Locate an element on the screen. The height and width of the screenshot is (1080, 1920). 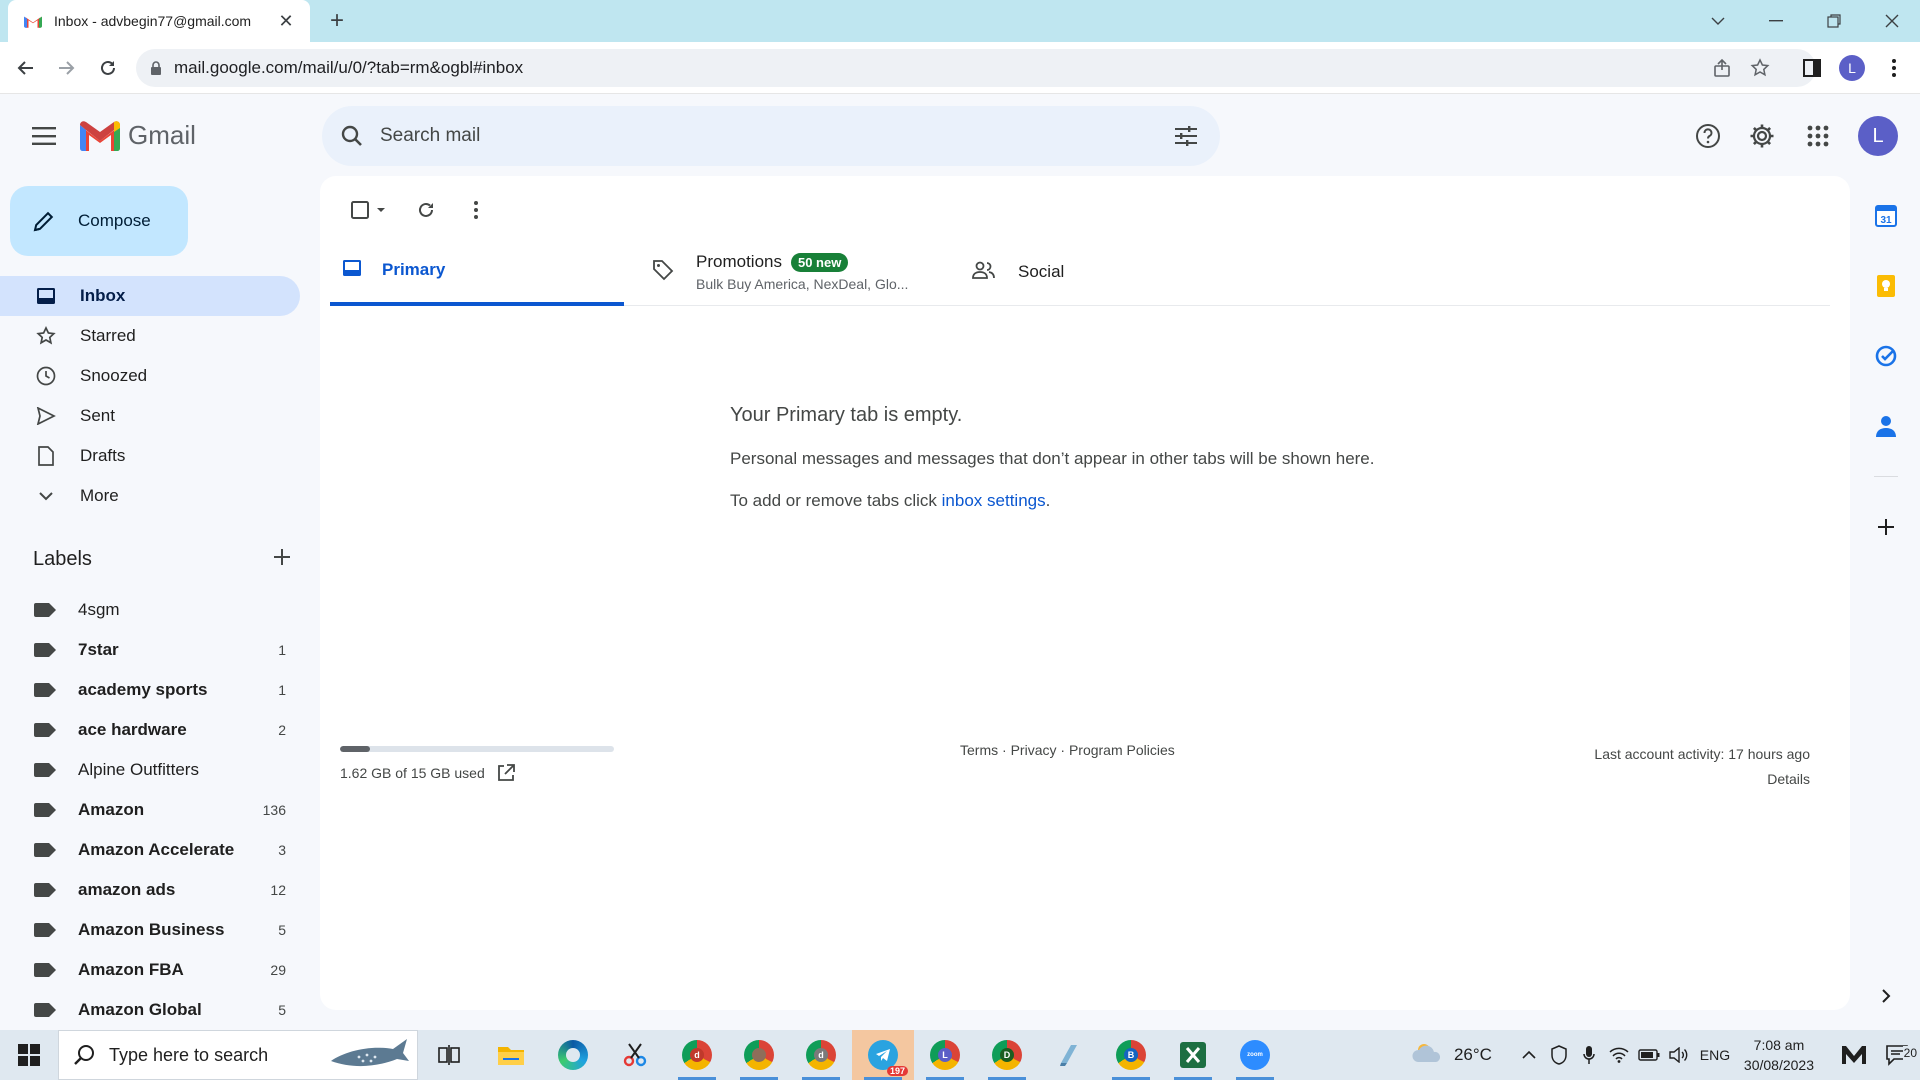
taskbar-search: Type here to search is located at coordinates (238, 1055).